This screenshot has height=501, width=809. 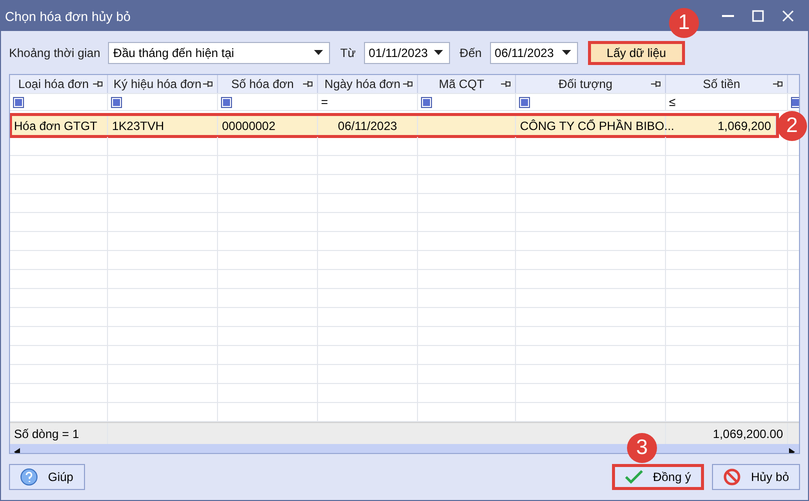 What do you see at coordinates (727, 84) in the screenshot?
I see `column-header: Số tiền` at bounding box center [727, 84].